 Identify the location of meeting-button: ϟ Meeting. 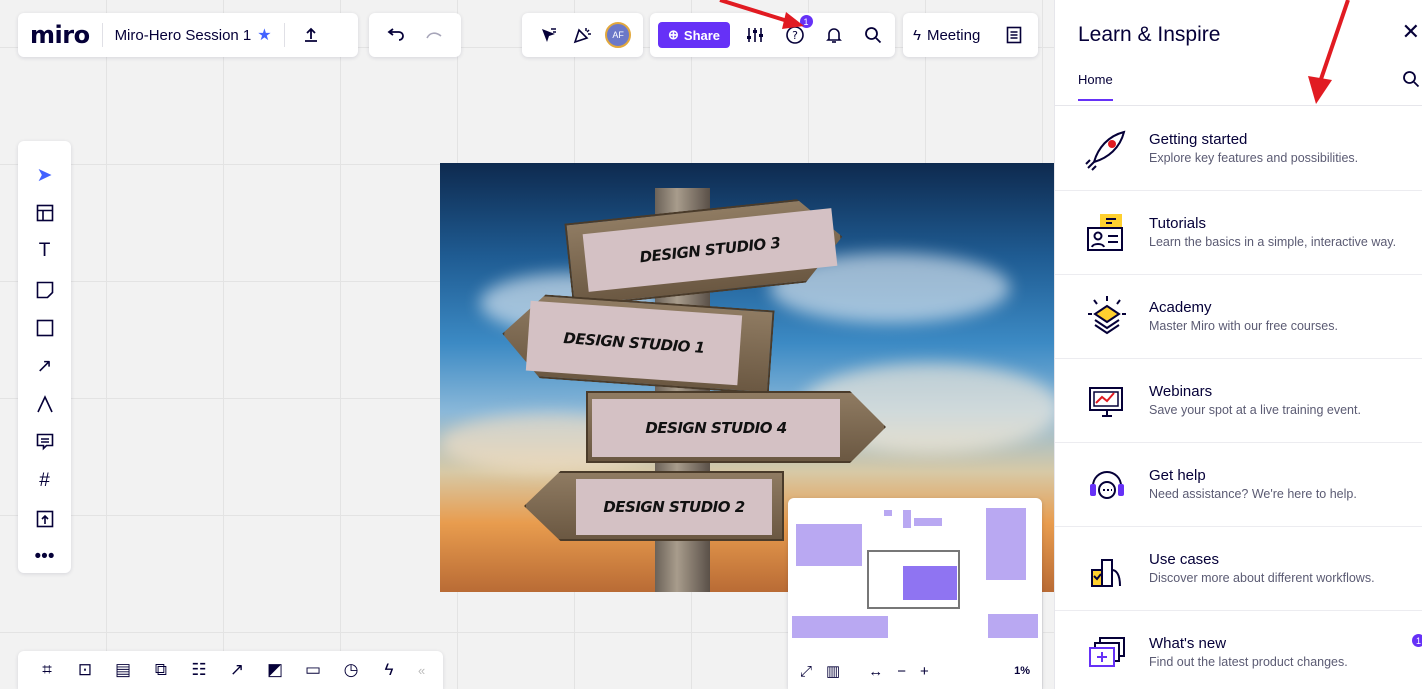
(946, 35).